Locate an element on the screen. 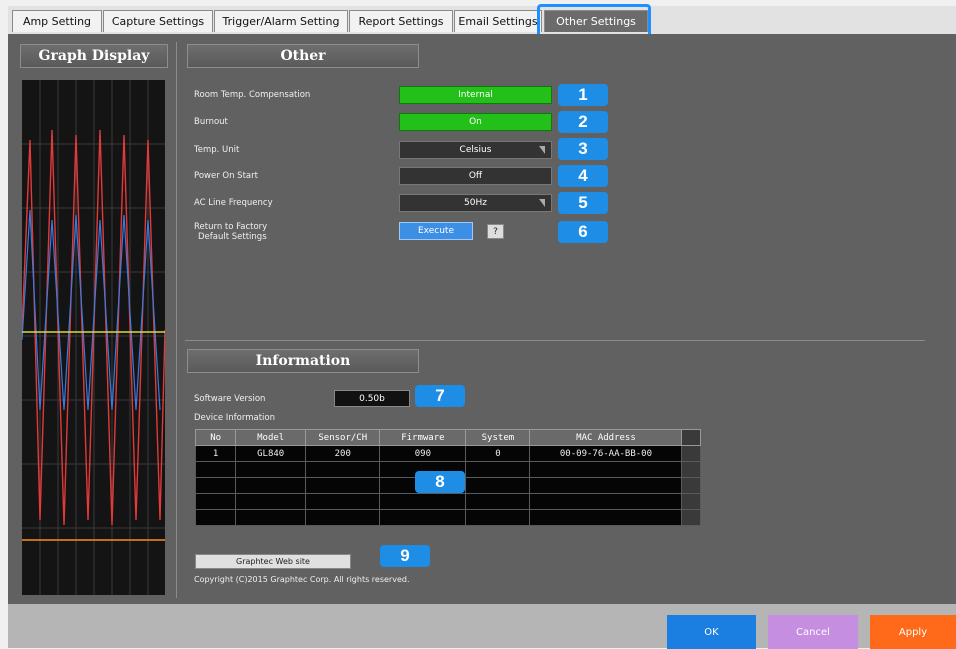 This screenshot has height=649, width=956. scrollbar-up is located at coordinates (691, 437).